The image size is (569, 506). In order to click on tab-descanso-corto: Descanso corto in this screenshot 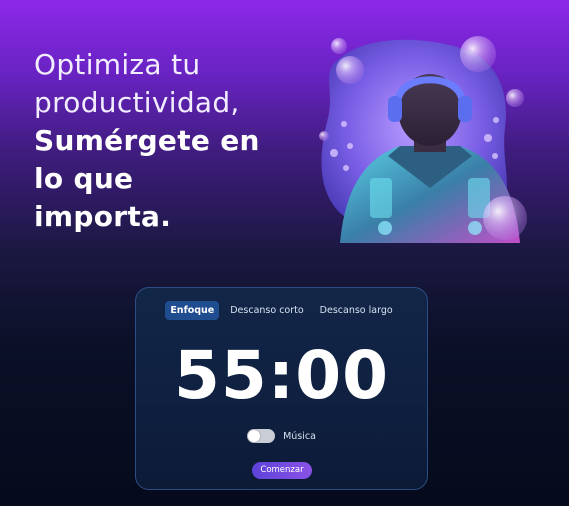, I will do `click(266, 310)`.